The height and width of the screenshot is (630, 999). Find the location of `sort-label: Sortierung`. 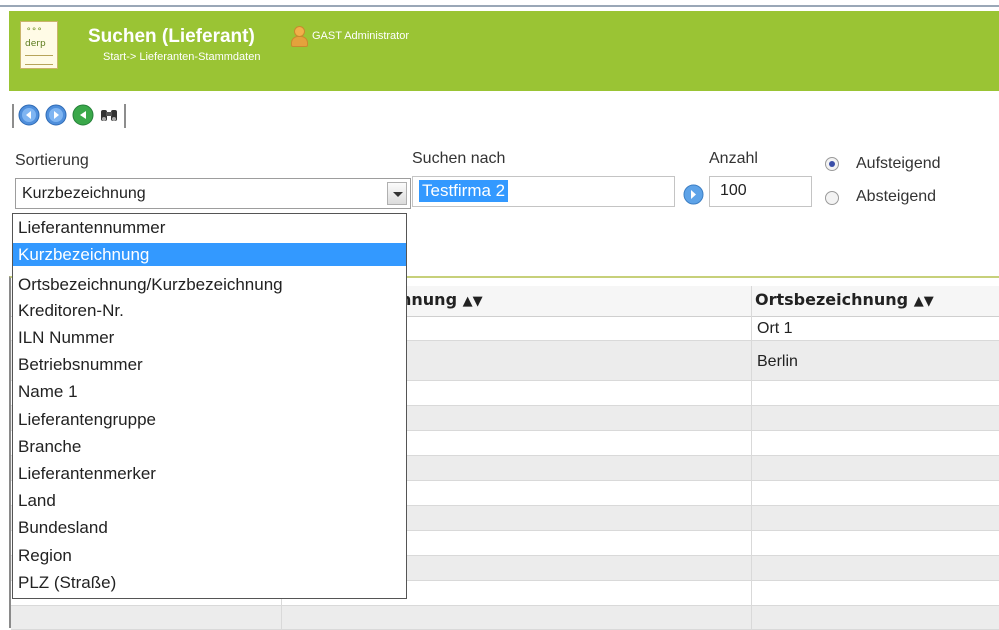

sort-label: Sortierung is located at coordinates (52, 160).